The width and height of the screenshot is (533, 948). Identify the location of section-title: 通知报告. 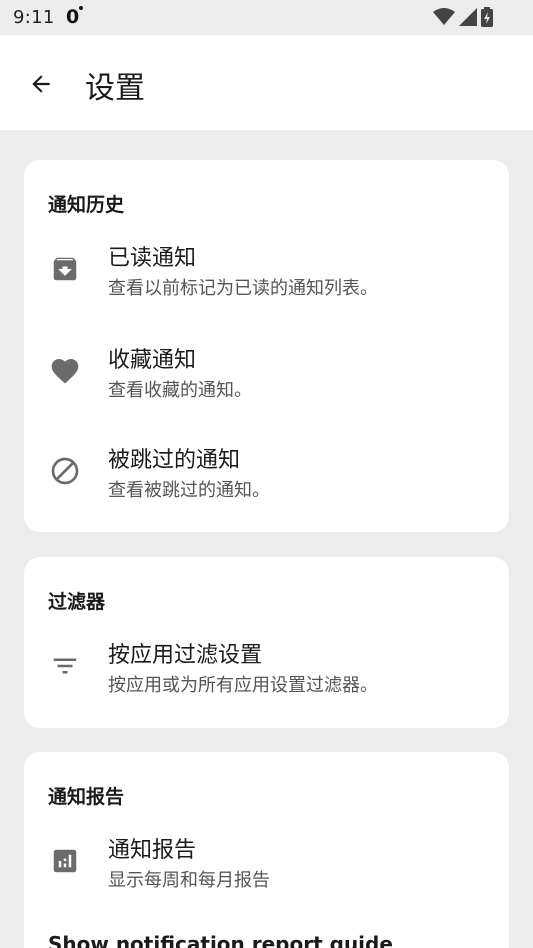
(86, 797).